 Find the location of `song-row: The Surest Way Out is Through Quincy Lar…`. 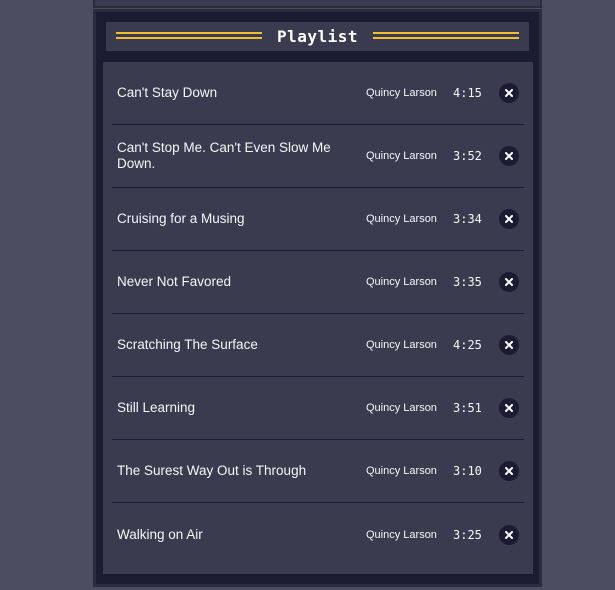

song-row: The Surest Way Out is Through Quincy Lar… is located at coordinates (318, 471).